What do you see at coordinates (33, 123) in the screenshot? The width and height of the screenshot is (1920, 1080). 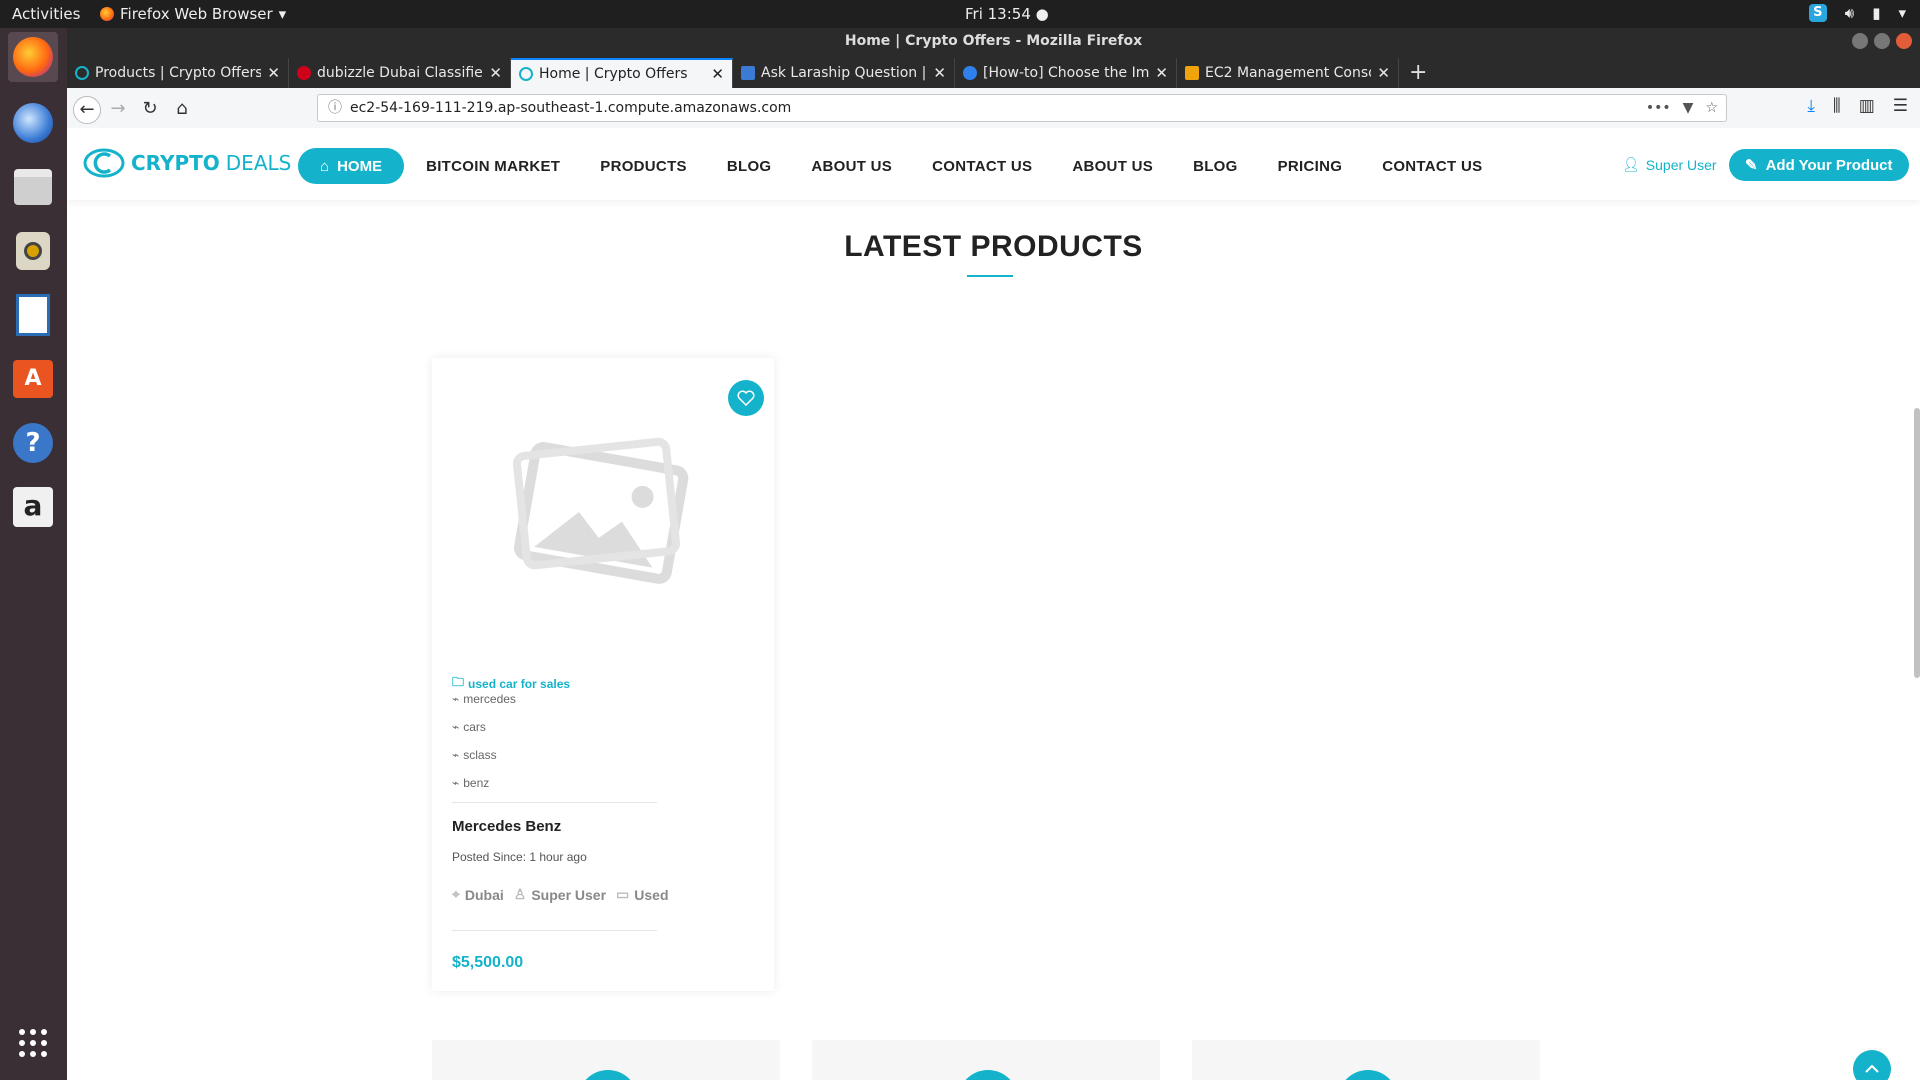 I see `dock-thunderbird` at bounding box center [33, 123].